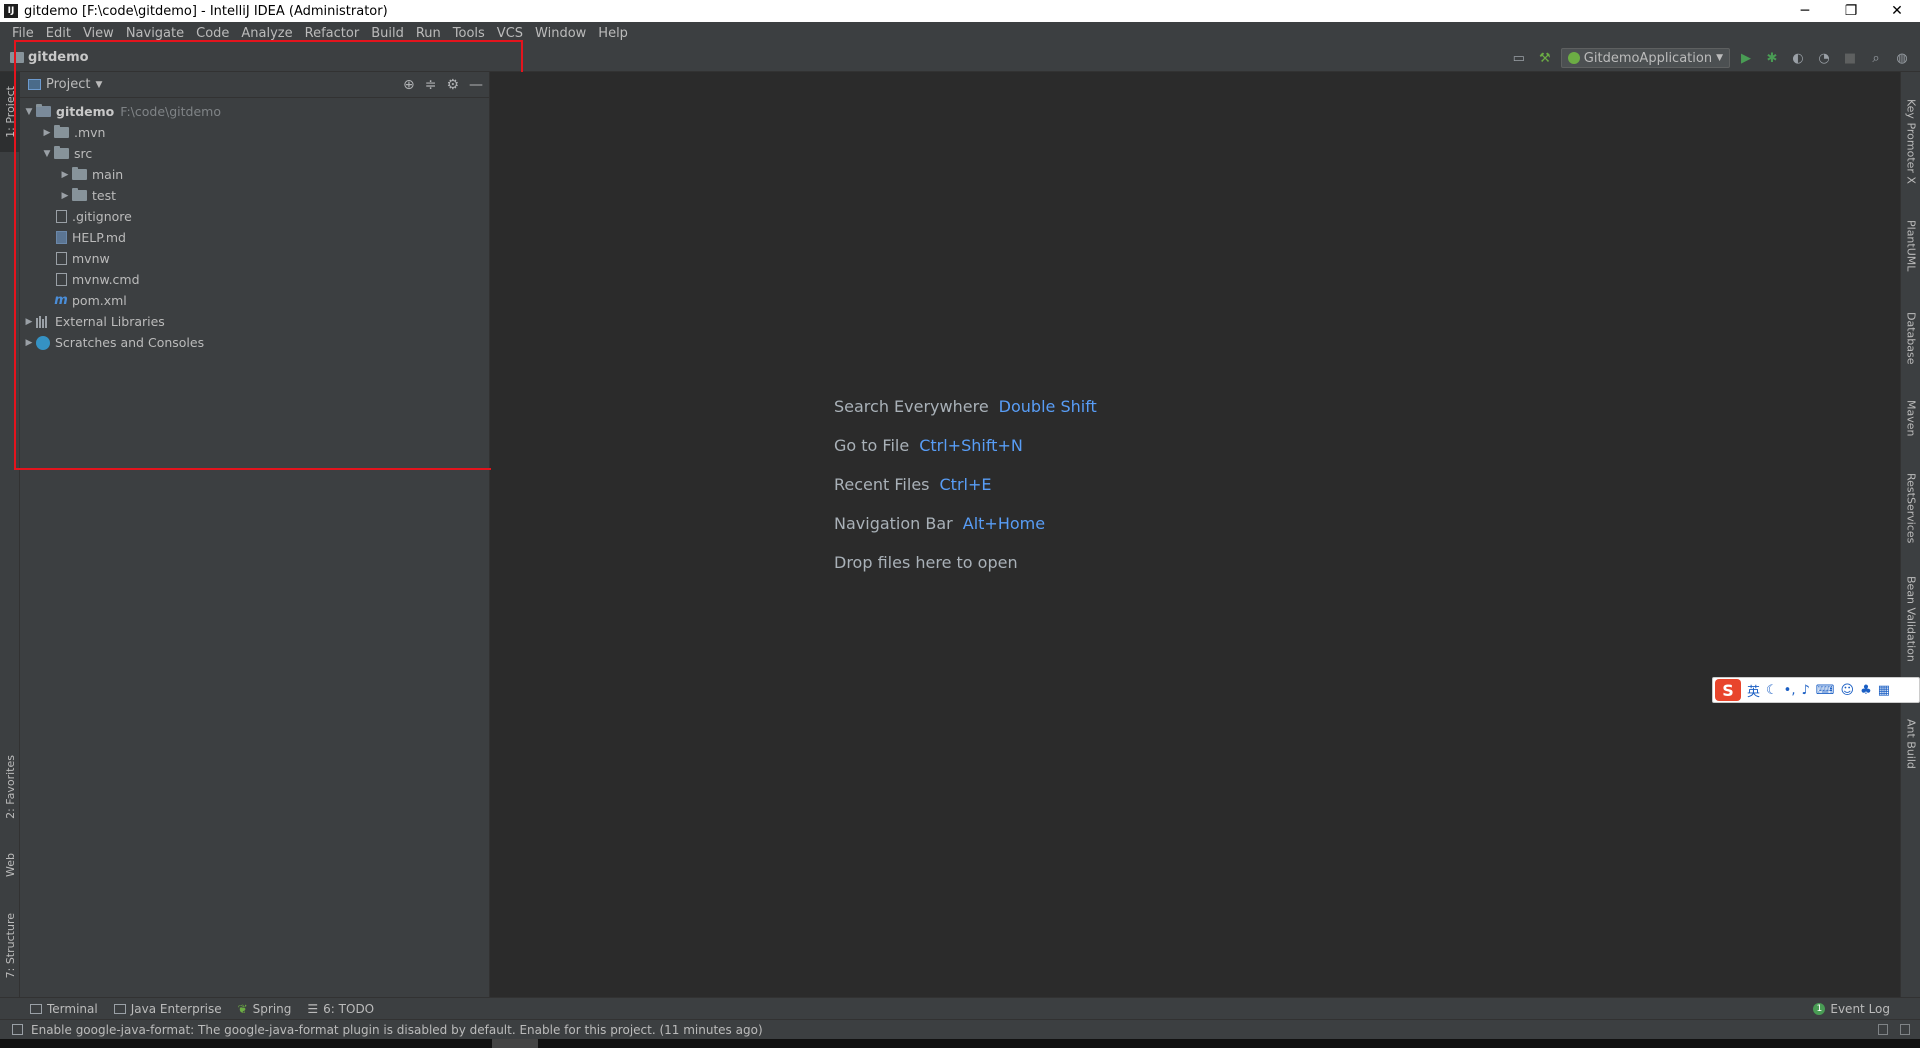 The height and width of the screenshot is (1048, 1920). Describe the element at coordinates (1790, 690) in the screenshot. I see `punctuation-icon: •,` at that location.